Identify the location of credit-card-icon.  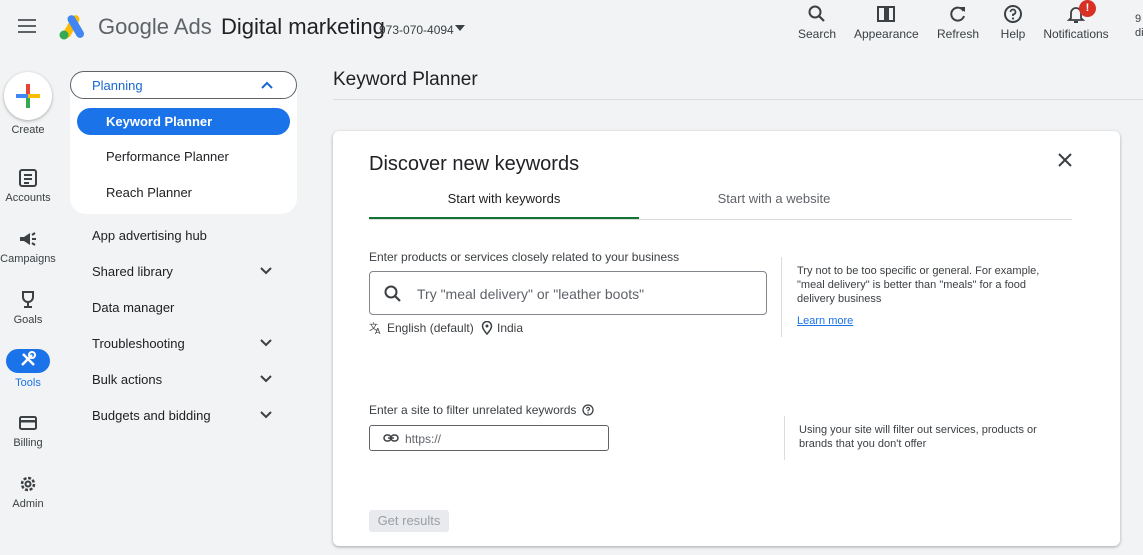
(28, 423).